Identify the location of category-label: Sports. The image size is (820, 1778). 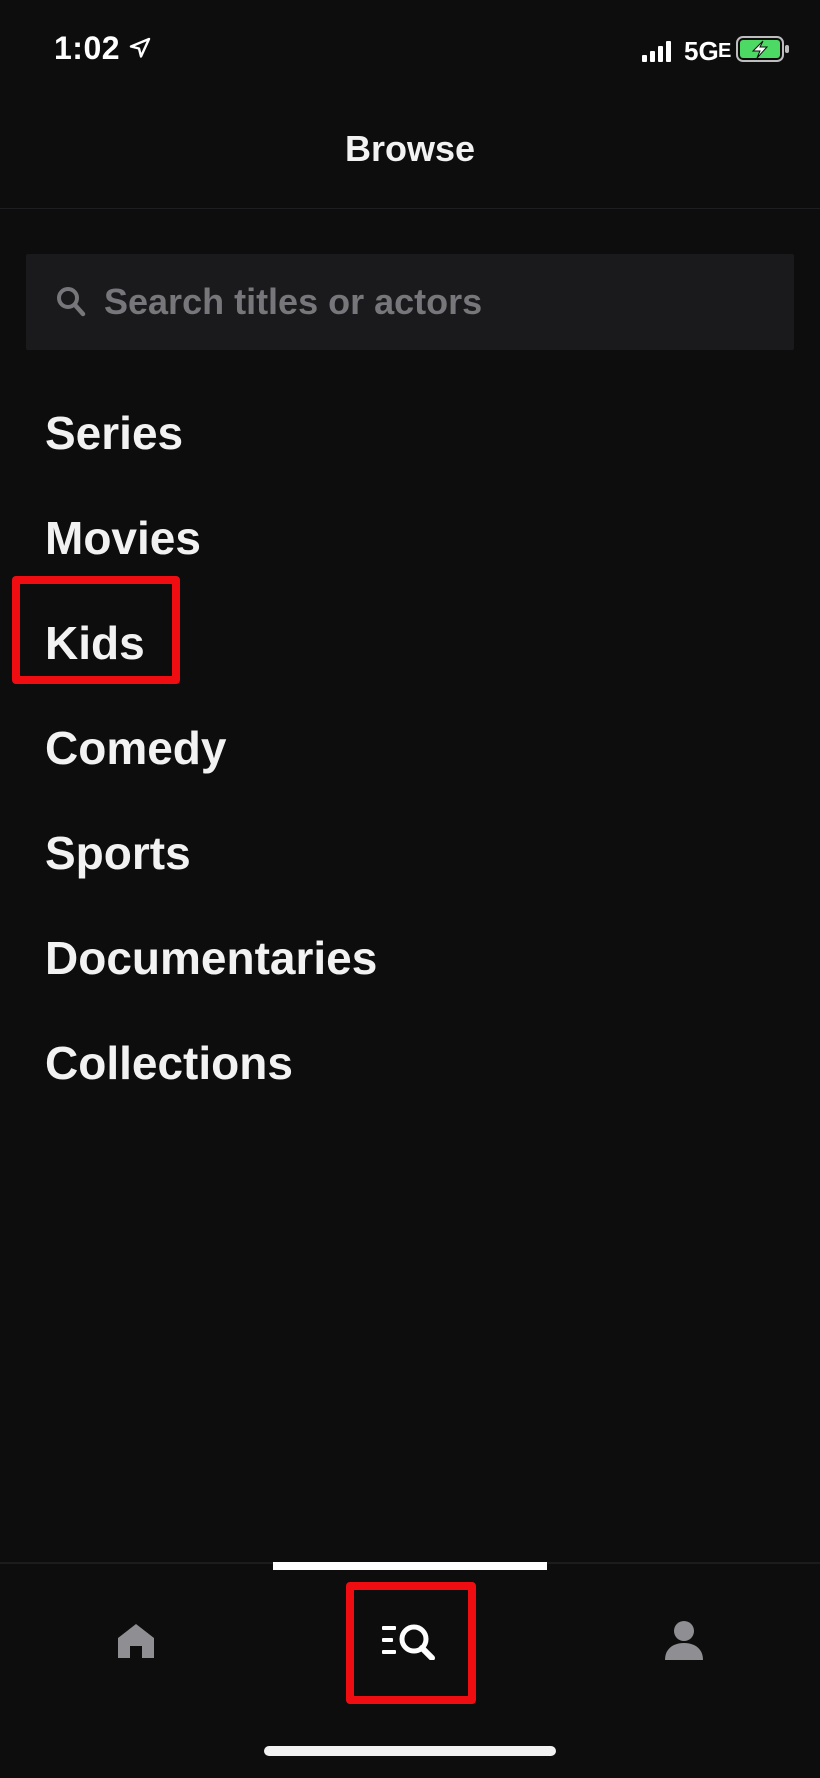
(118, 852).